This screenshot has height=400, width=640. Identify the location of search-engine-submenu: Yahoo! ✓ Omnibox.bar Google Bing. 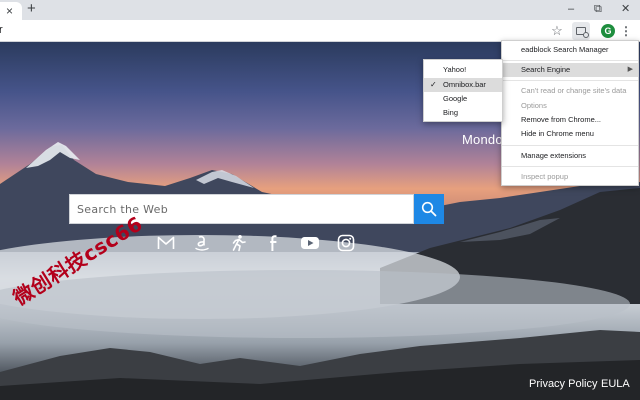
(463, 90).